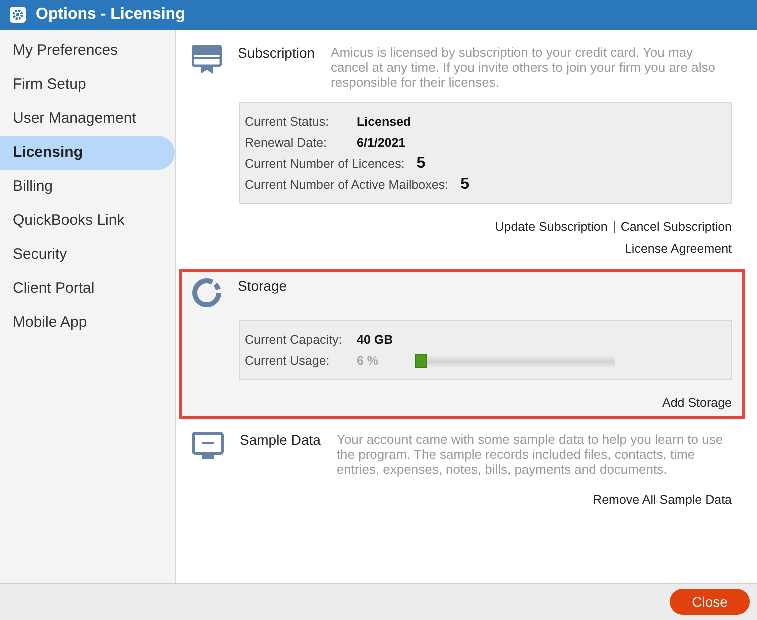  Describe the element at coordinates (111, 15) in the screenshot. I see `window-title: Options - Licensing` at that location.